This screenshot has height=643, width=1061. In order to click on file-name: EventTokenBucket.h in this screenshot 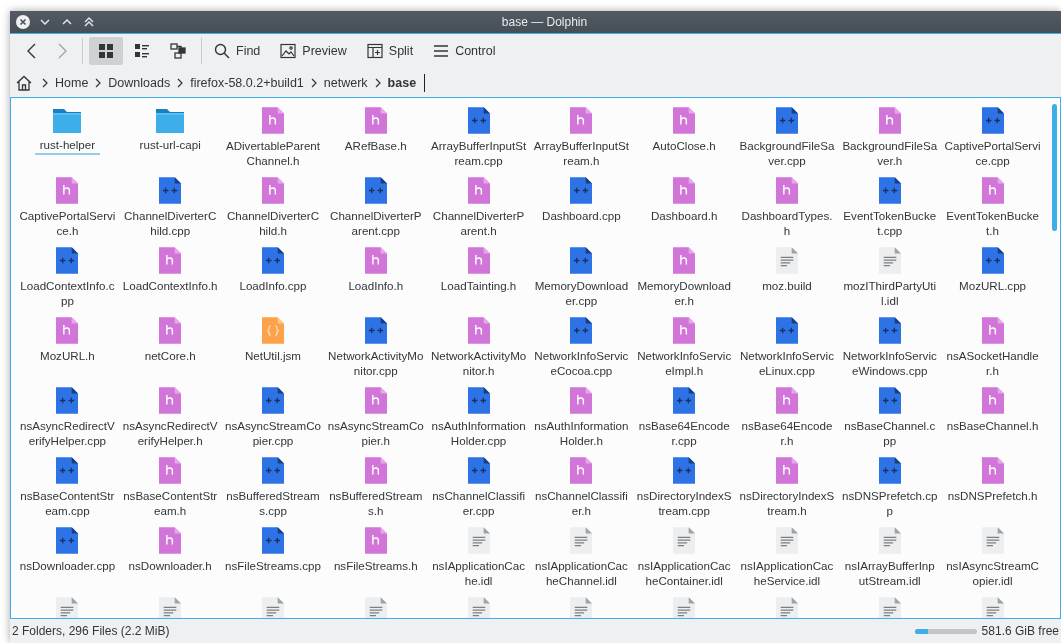, I will do `click(992, 223)`.